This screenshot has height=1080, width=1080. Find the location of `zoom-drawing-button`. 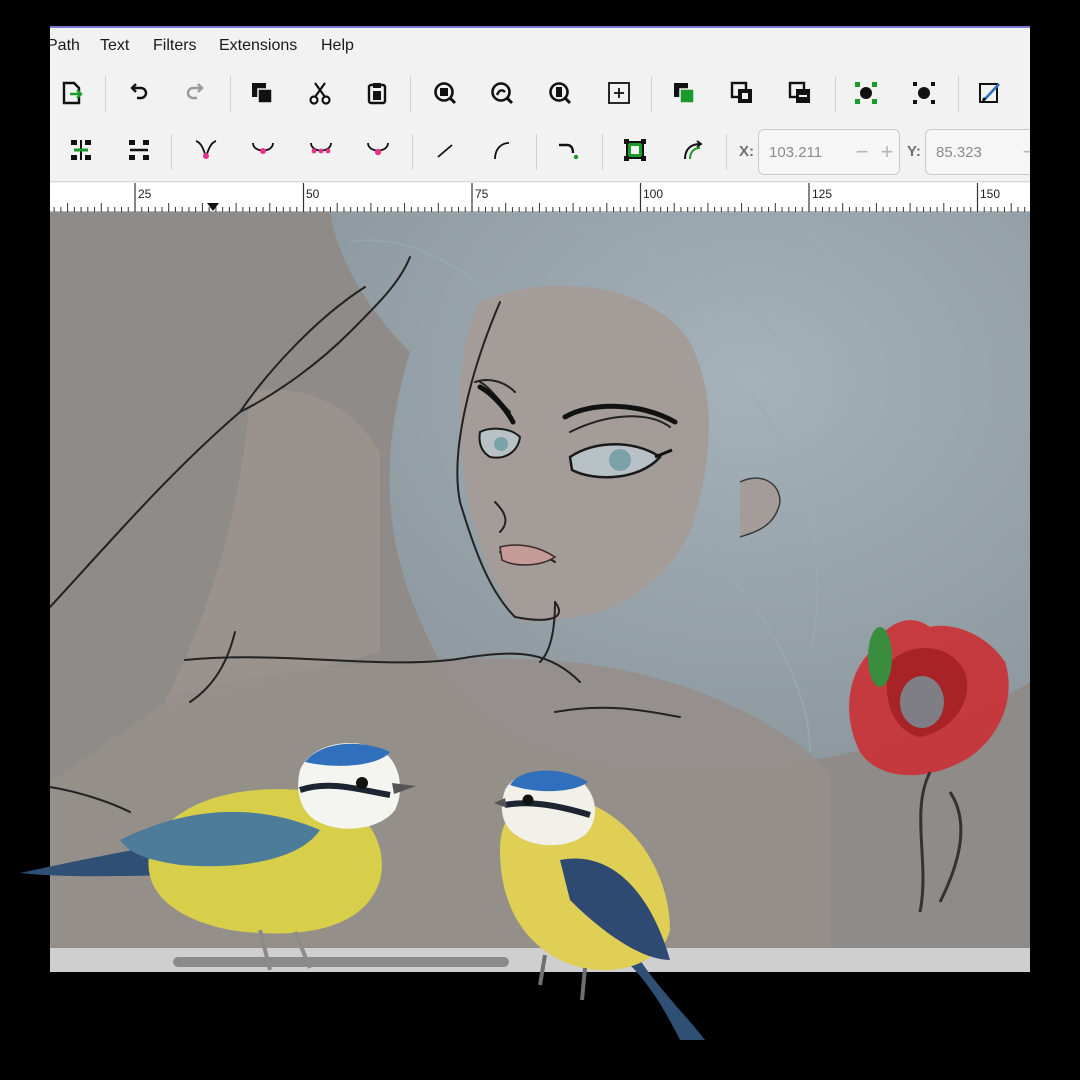

zoom-drawing-button is located at coordinates (502, 93).